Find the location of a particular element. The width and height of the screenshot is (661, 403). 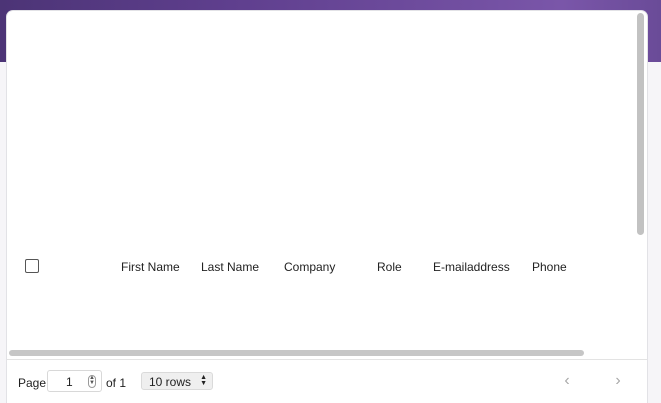

rows-per-page-value: 10 rows is located at coordinates (170, 382).